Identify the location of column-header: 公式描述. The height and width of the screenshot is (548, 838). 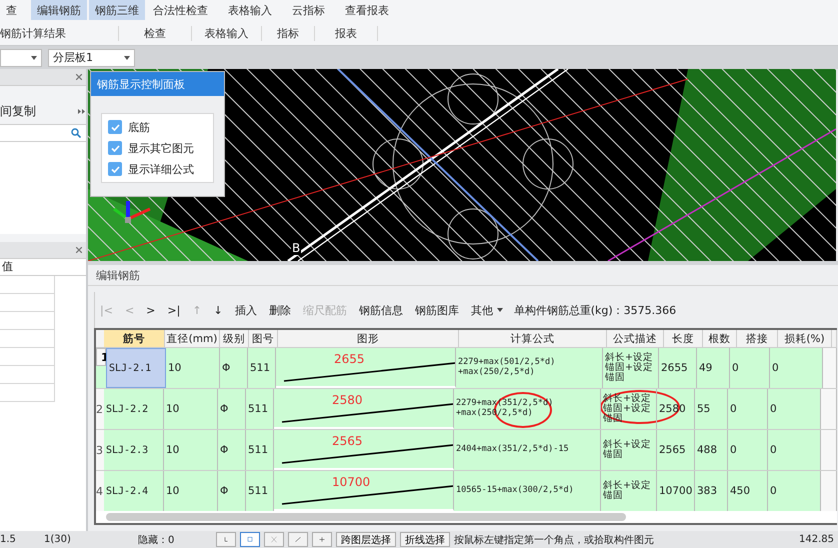
(635, 338).